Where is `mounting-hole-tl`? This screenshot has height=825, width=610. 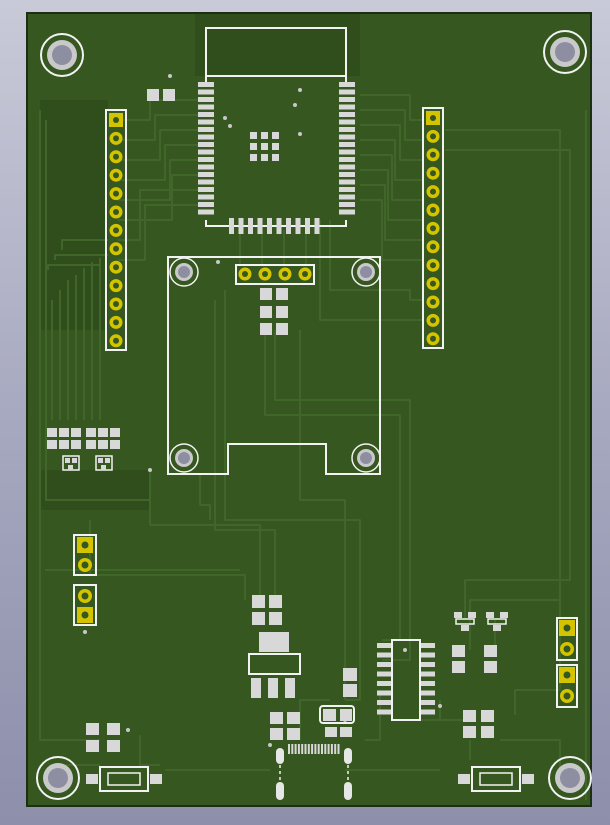 mounting-hole-tl is located at coordinates (62, 55).